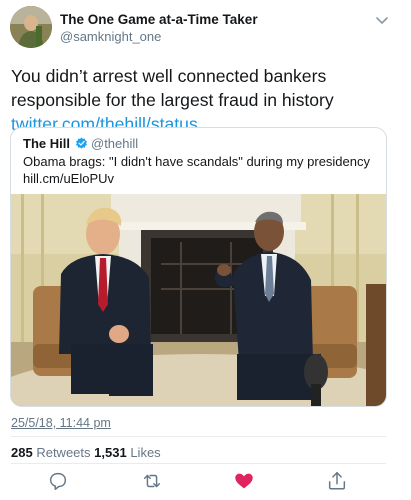  I want to click on verified-badge-icon, so click(81, 143).